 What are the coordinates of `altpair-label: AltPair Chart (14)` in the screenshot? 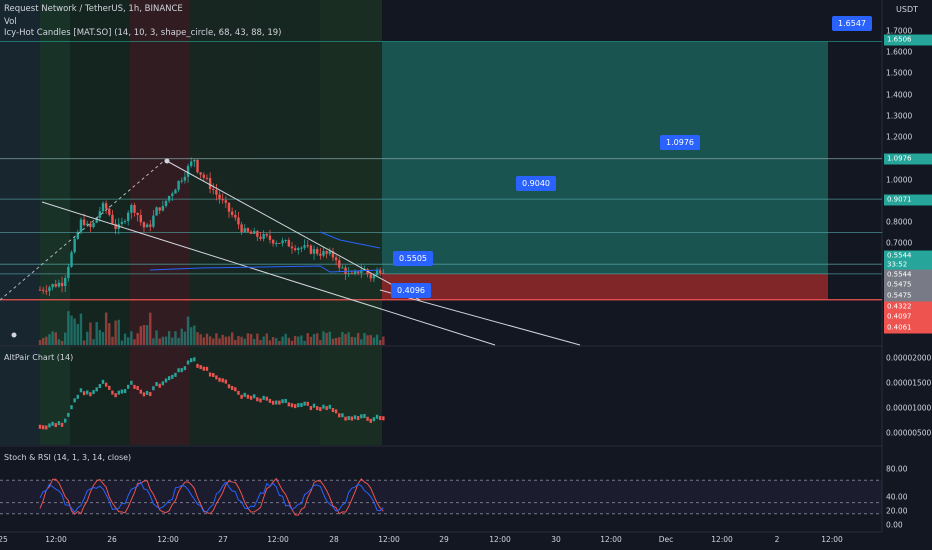 It's located at (38, 357).